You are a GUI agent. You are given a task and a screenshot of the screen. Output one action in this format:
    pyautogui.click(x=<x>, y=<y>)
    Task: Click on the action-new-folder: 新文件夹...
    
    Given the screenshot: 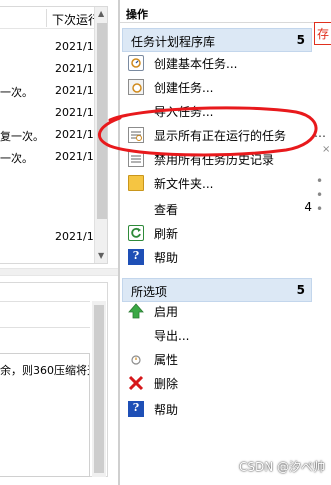 What is the action you would take?
    pyautogui.click(x=219, y=183)
    